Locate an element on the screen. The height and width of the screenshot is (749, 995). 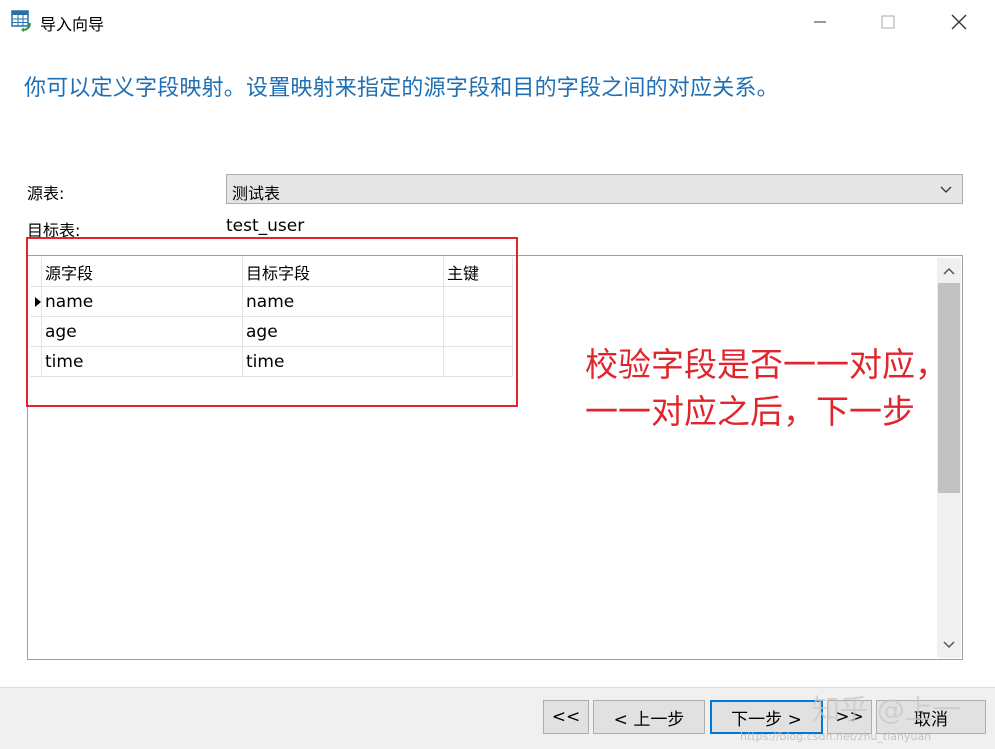
current-row-arrow-icon is located at coordinates (38, 301).